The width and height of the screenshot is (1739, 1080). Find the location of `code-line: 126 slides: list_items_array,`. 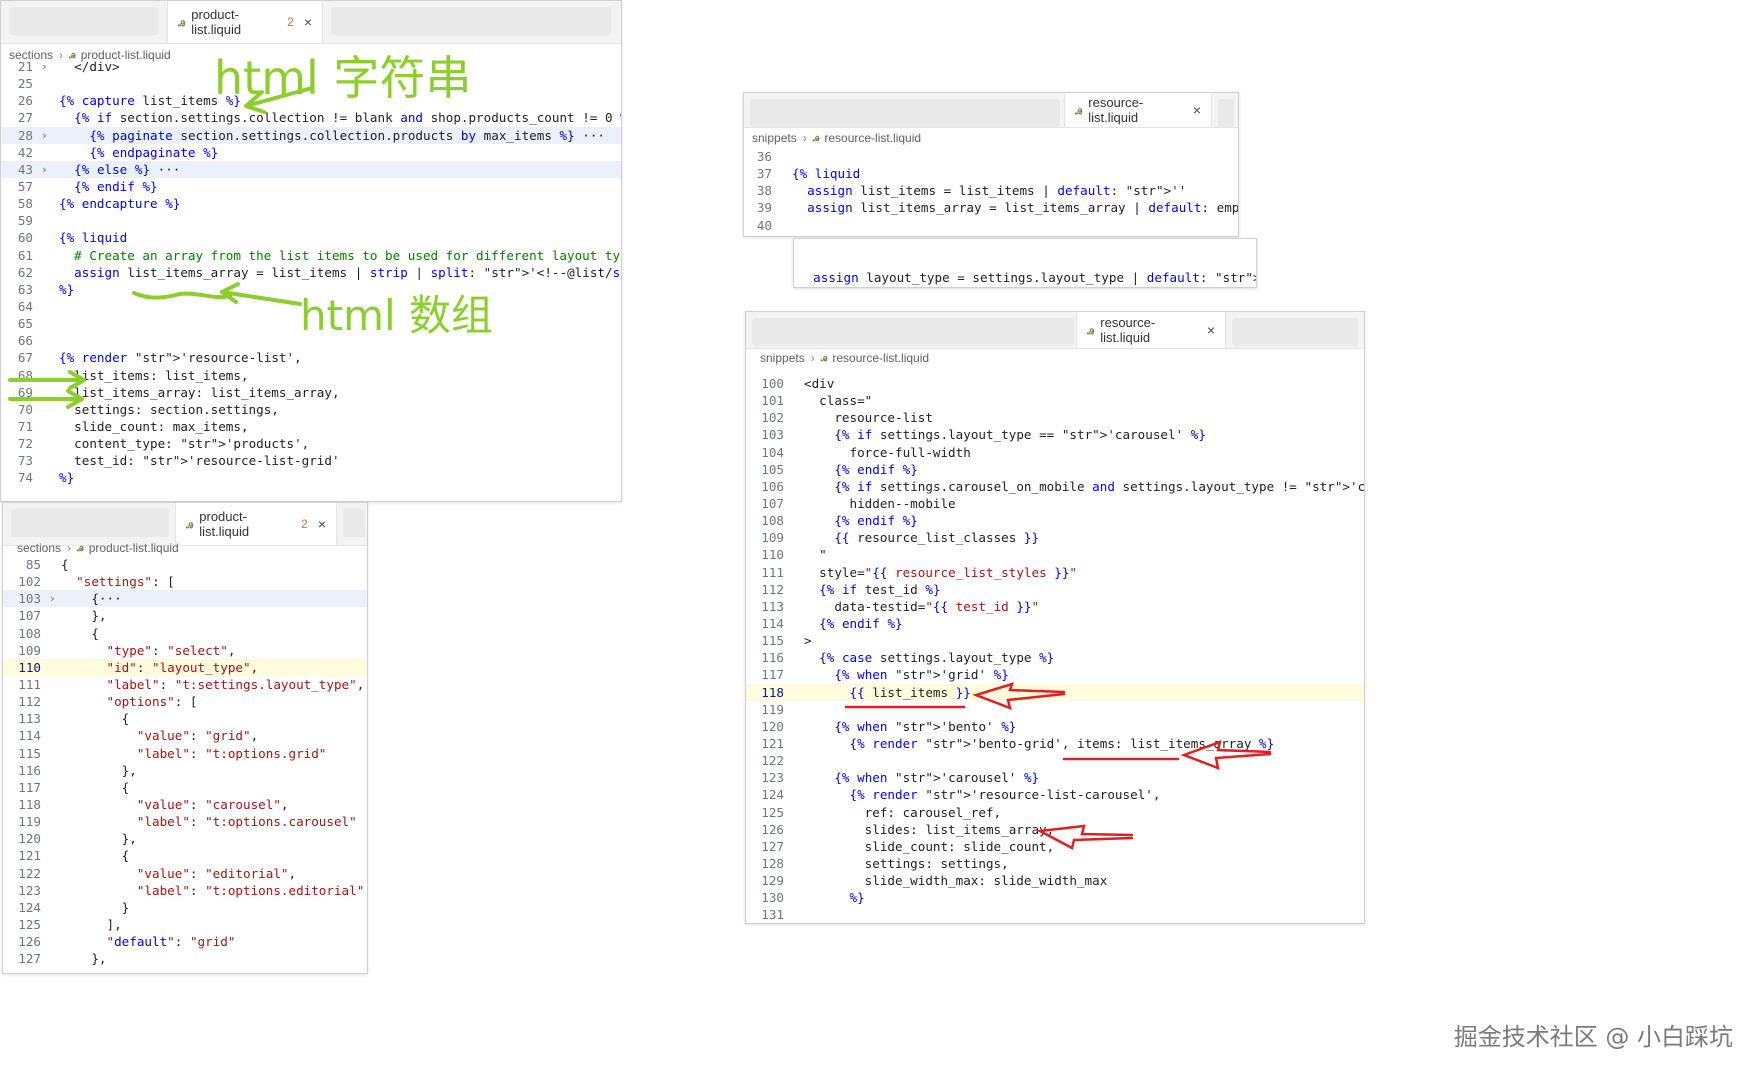

code-line: 126 slides: list_items_array, is located at coordinates (1055, 829).